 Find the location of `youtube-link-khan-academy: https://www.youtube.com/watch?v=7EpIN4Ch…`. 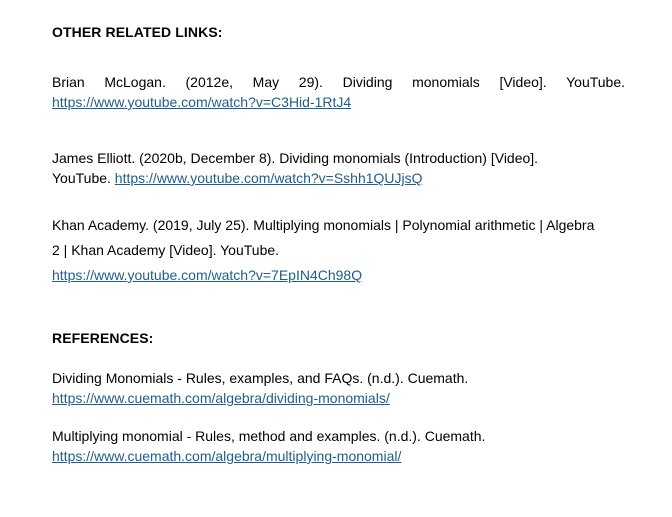

youtube-link-khan-academy: https://www.youtube.com/watch?v=7EpIN4Ch… is located at coordinates (207, 275).